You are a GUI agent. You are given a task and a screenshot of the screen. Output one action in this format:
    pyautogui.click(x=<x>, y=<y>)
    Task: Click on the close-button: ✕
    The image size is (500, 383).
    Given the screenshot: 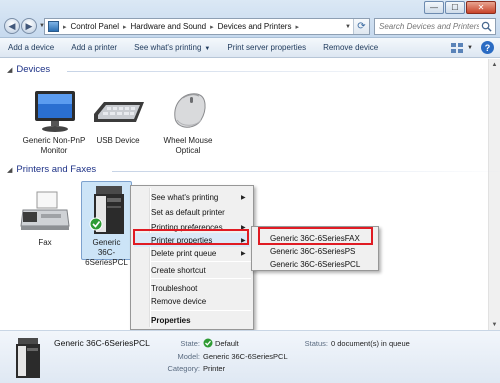 What is the action you would take?
    pyautogui.click(x=481, y=7)
    